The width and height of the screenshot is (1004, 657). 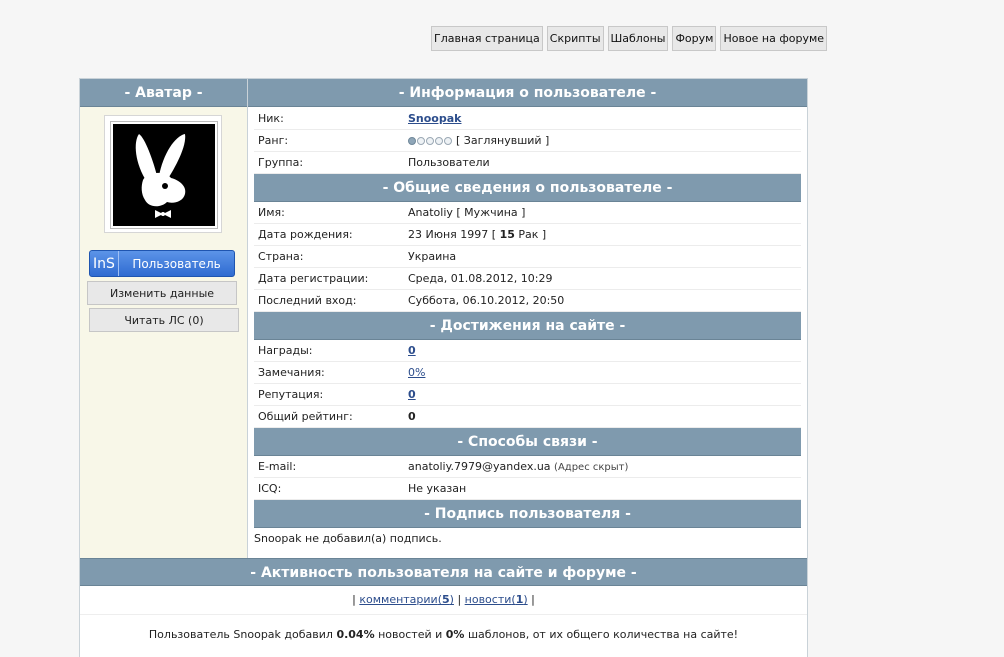 What do you see at coordinates (176, 263) in the screenshot?
I see `badge-label: Пользователь` at bounding box center [176, 263].